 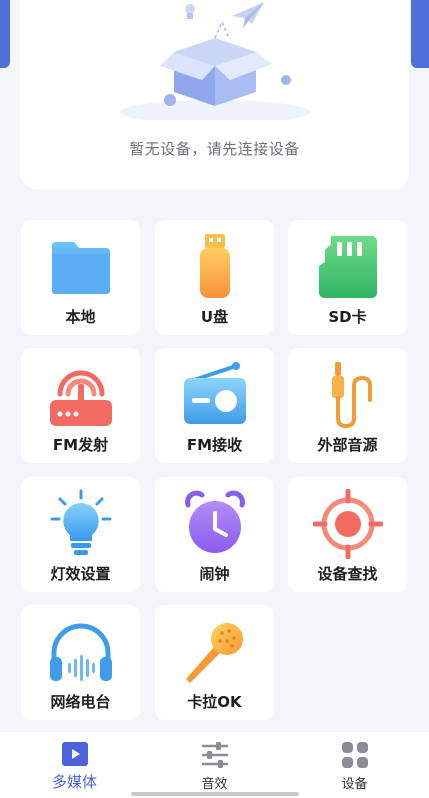 What do you see at coordinates (214, 702) in the screenshot?
I see `tile-label: 卡拉OK` at bounding box center [214, 702].